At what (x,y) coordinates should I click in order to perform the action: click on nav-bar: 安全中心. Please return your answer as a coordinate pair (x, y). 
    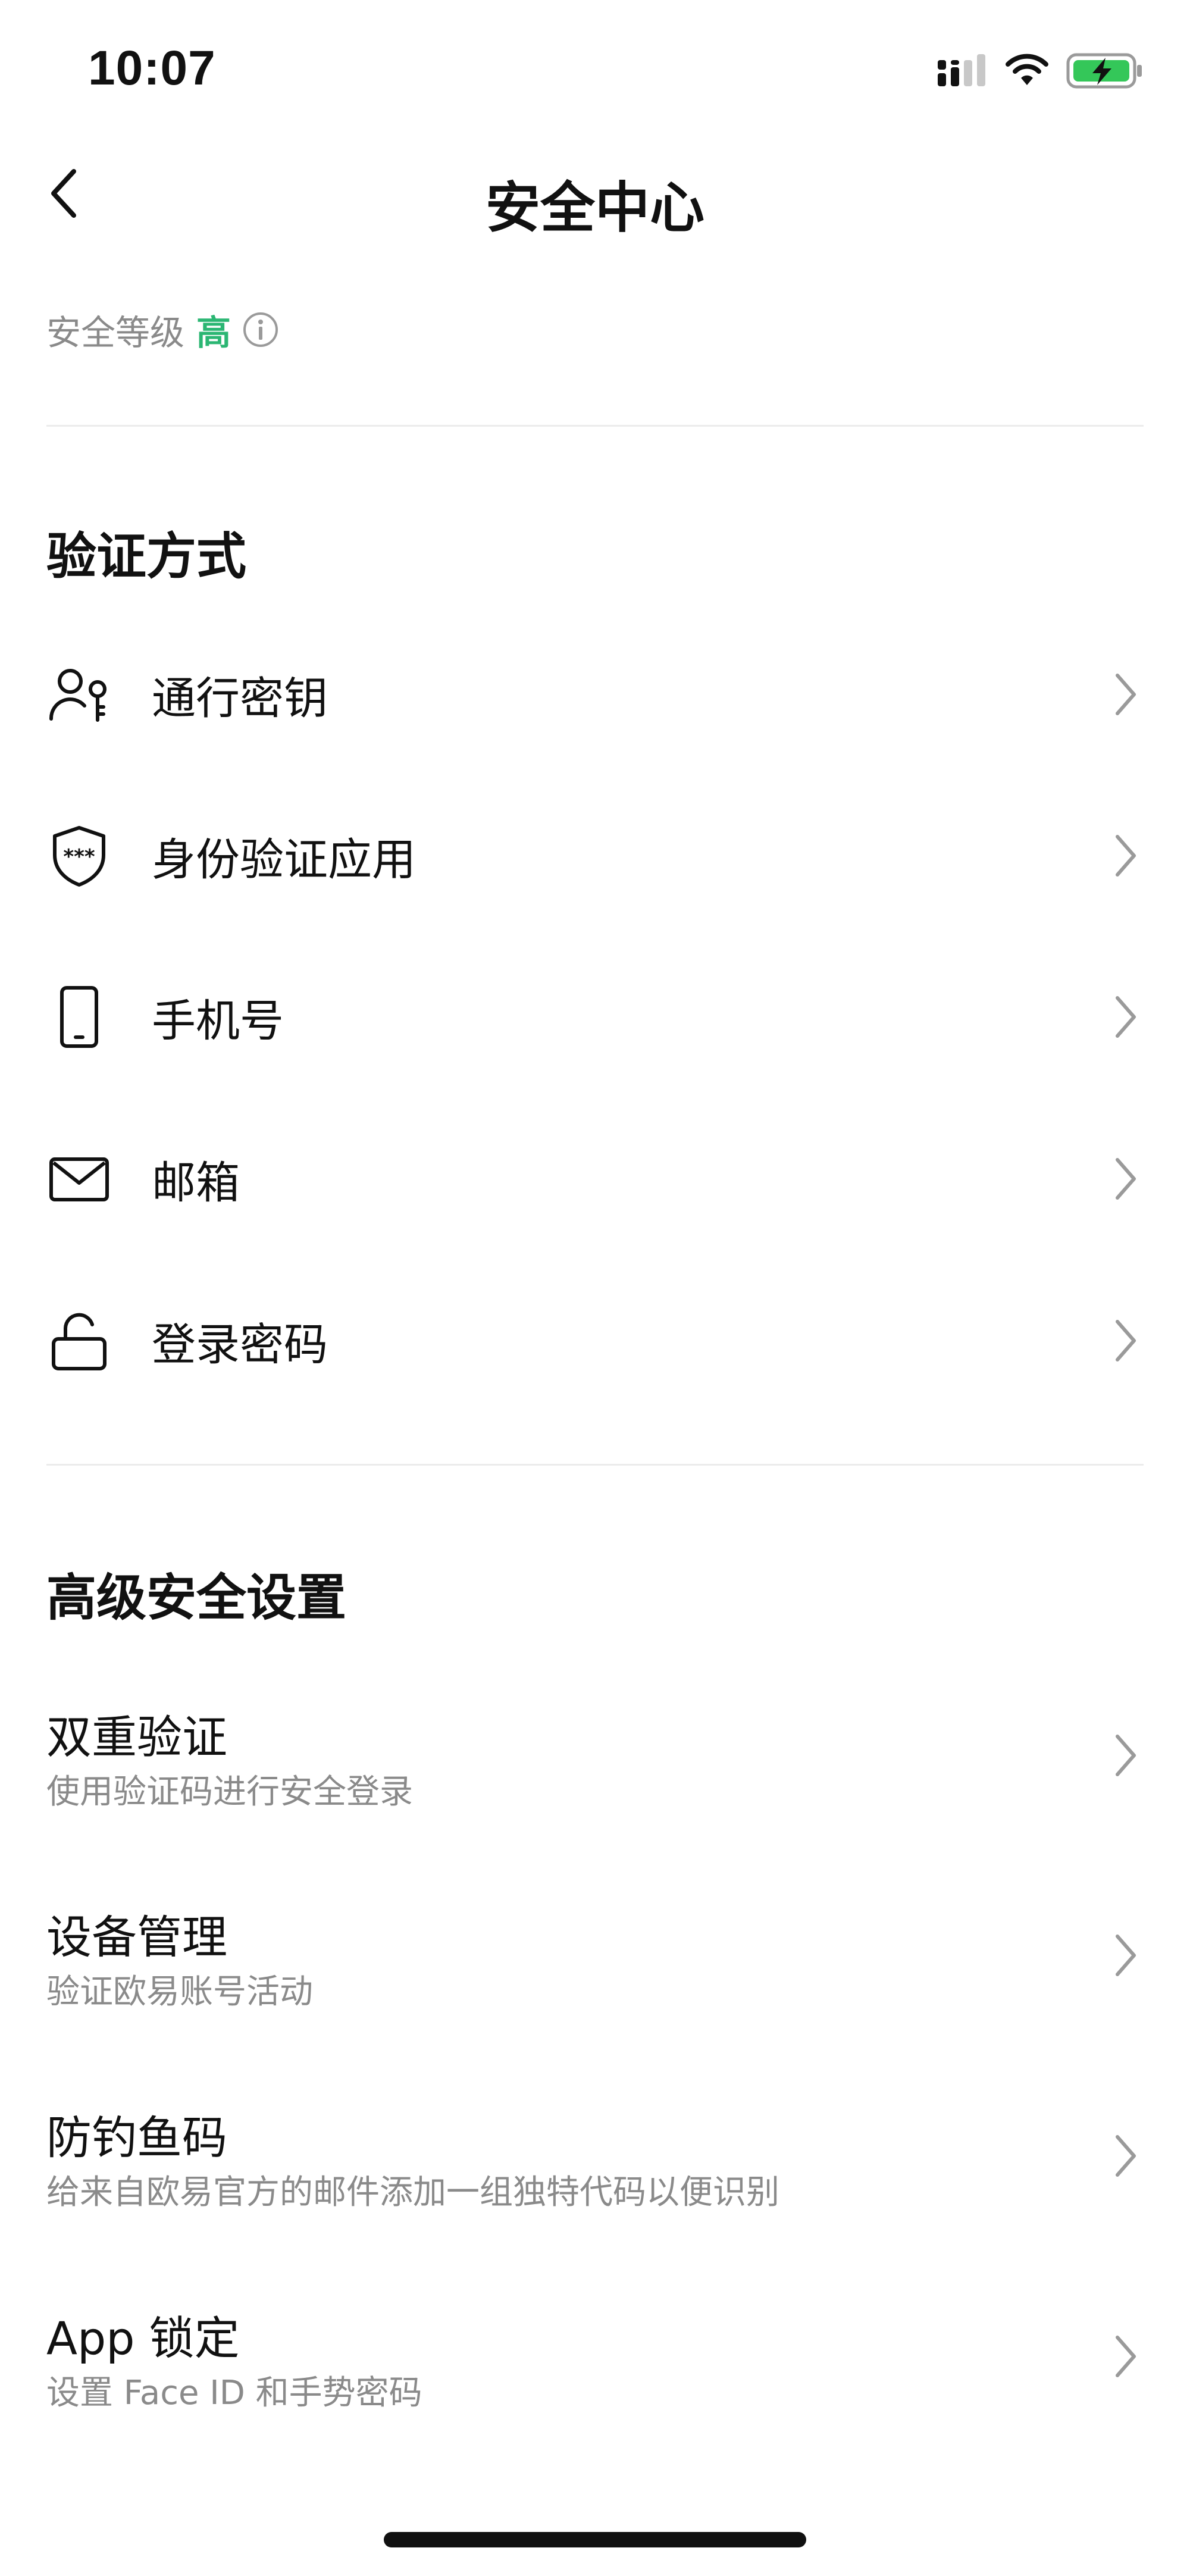
    Looking at the image, I should click on (595, 202).